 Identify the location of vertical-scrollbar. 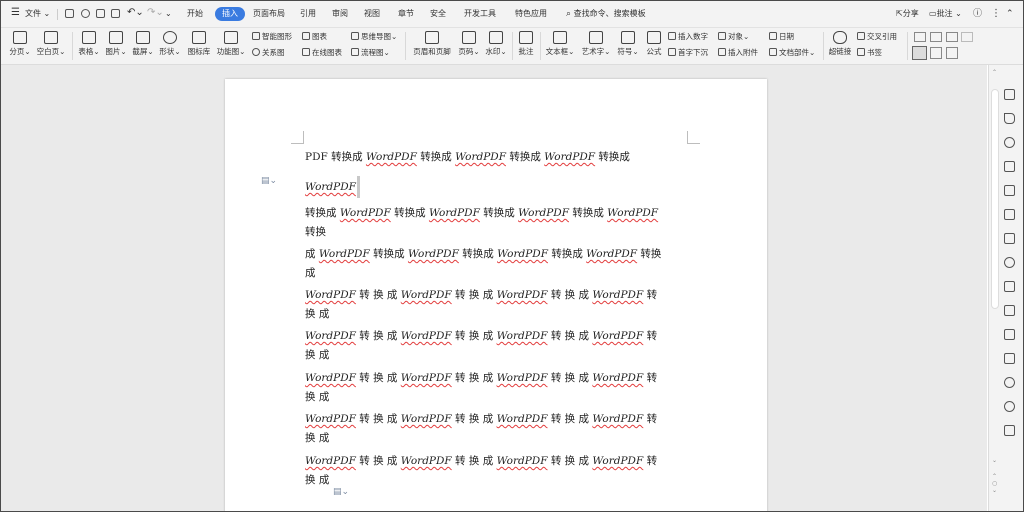
(995, 199).